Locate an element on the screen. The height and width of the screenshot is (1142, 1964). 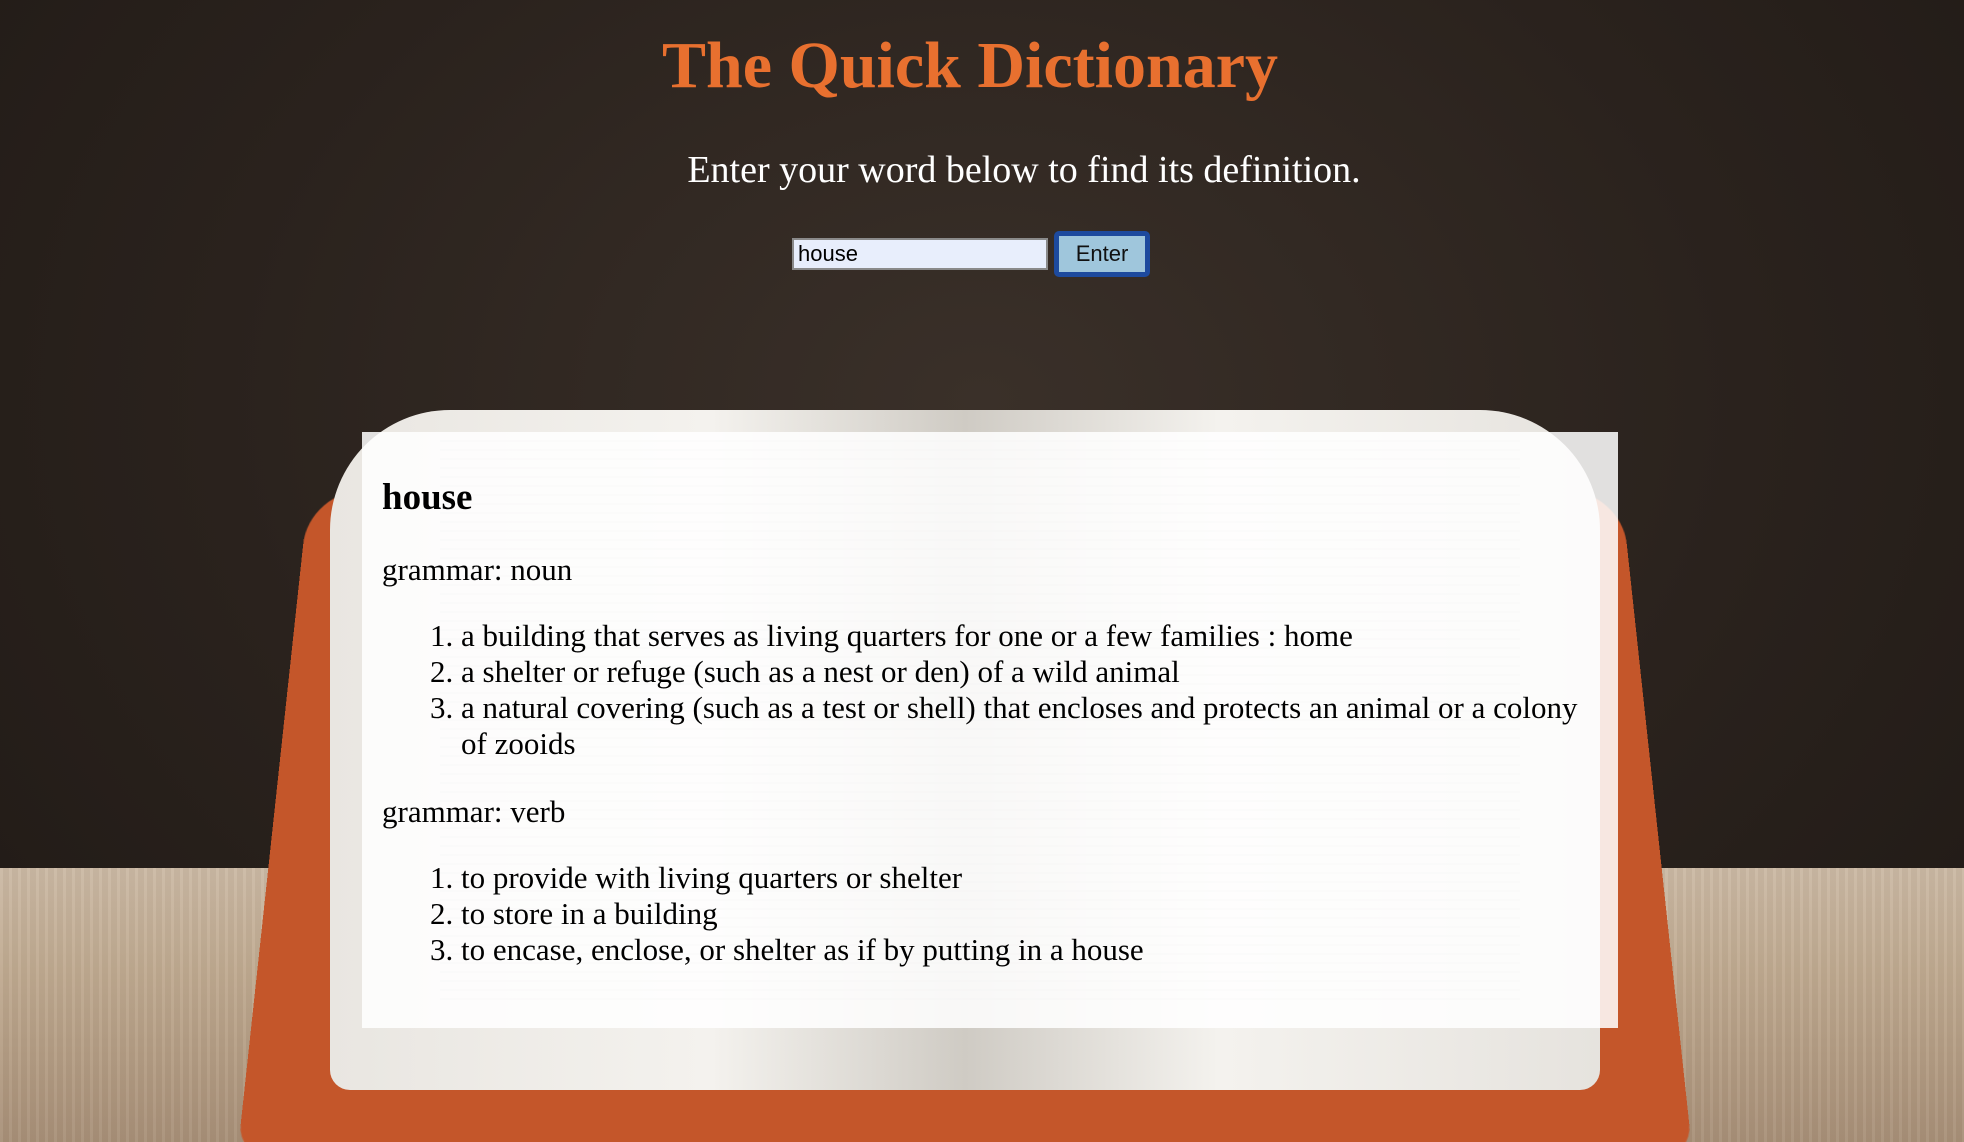
definition-item: to store in a building is located at coordinates (1029, 914).